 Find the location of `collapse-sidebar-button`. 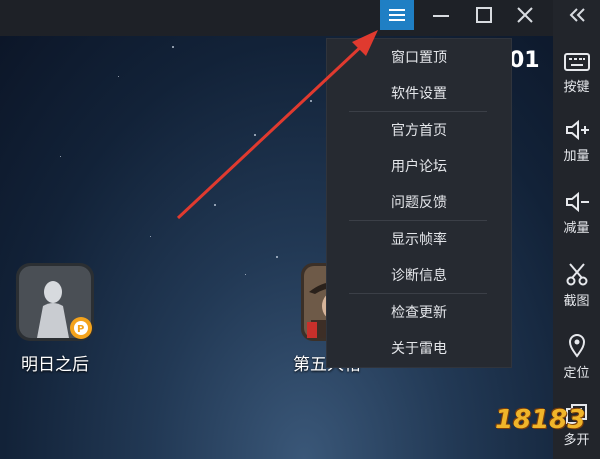

collapse-sidebar-button is located at coordinates (576, 15).